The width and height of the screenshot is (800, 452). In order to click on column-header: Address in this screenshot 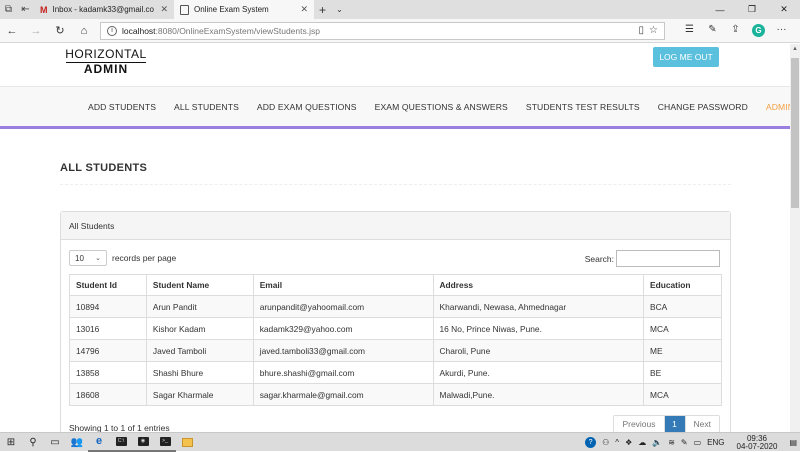, I will do `click(538, 285)`.